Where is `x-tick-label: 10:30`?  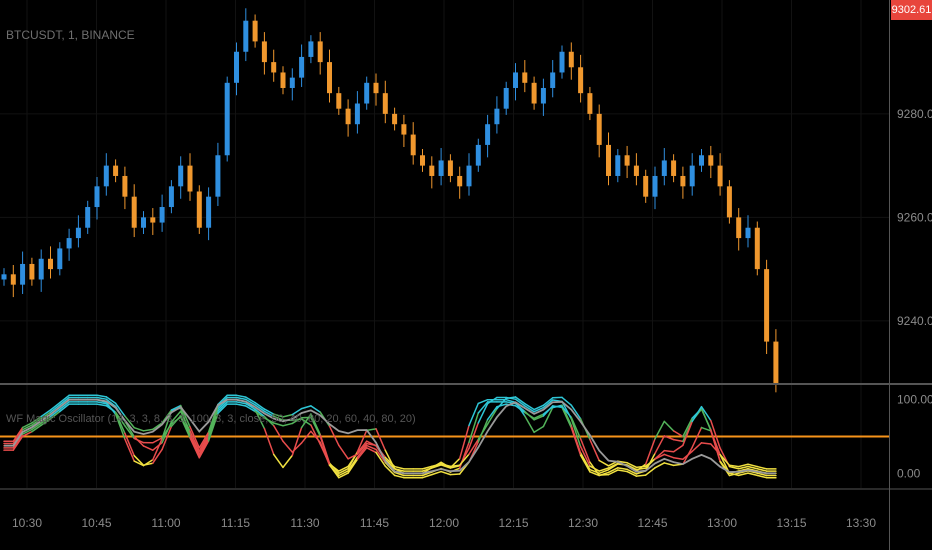
x-tick-label: 10:30 is located at coordinates (27, 523).